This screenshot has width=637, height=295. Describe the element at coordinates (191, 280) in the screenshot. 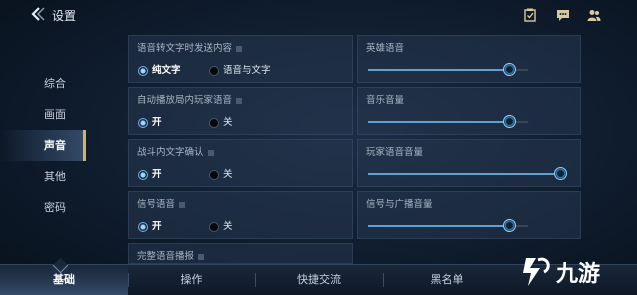

I see `tab-controls: 操作` at that location.